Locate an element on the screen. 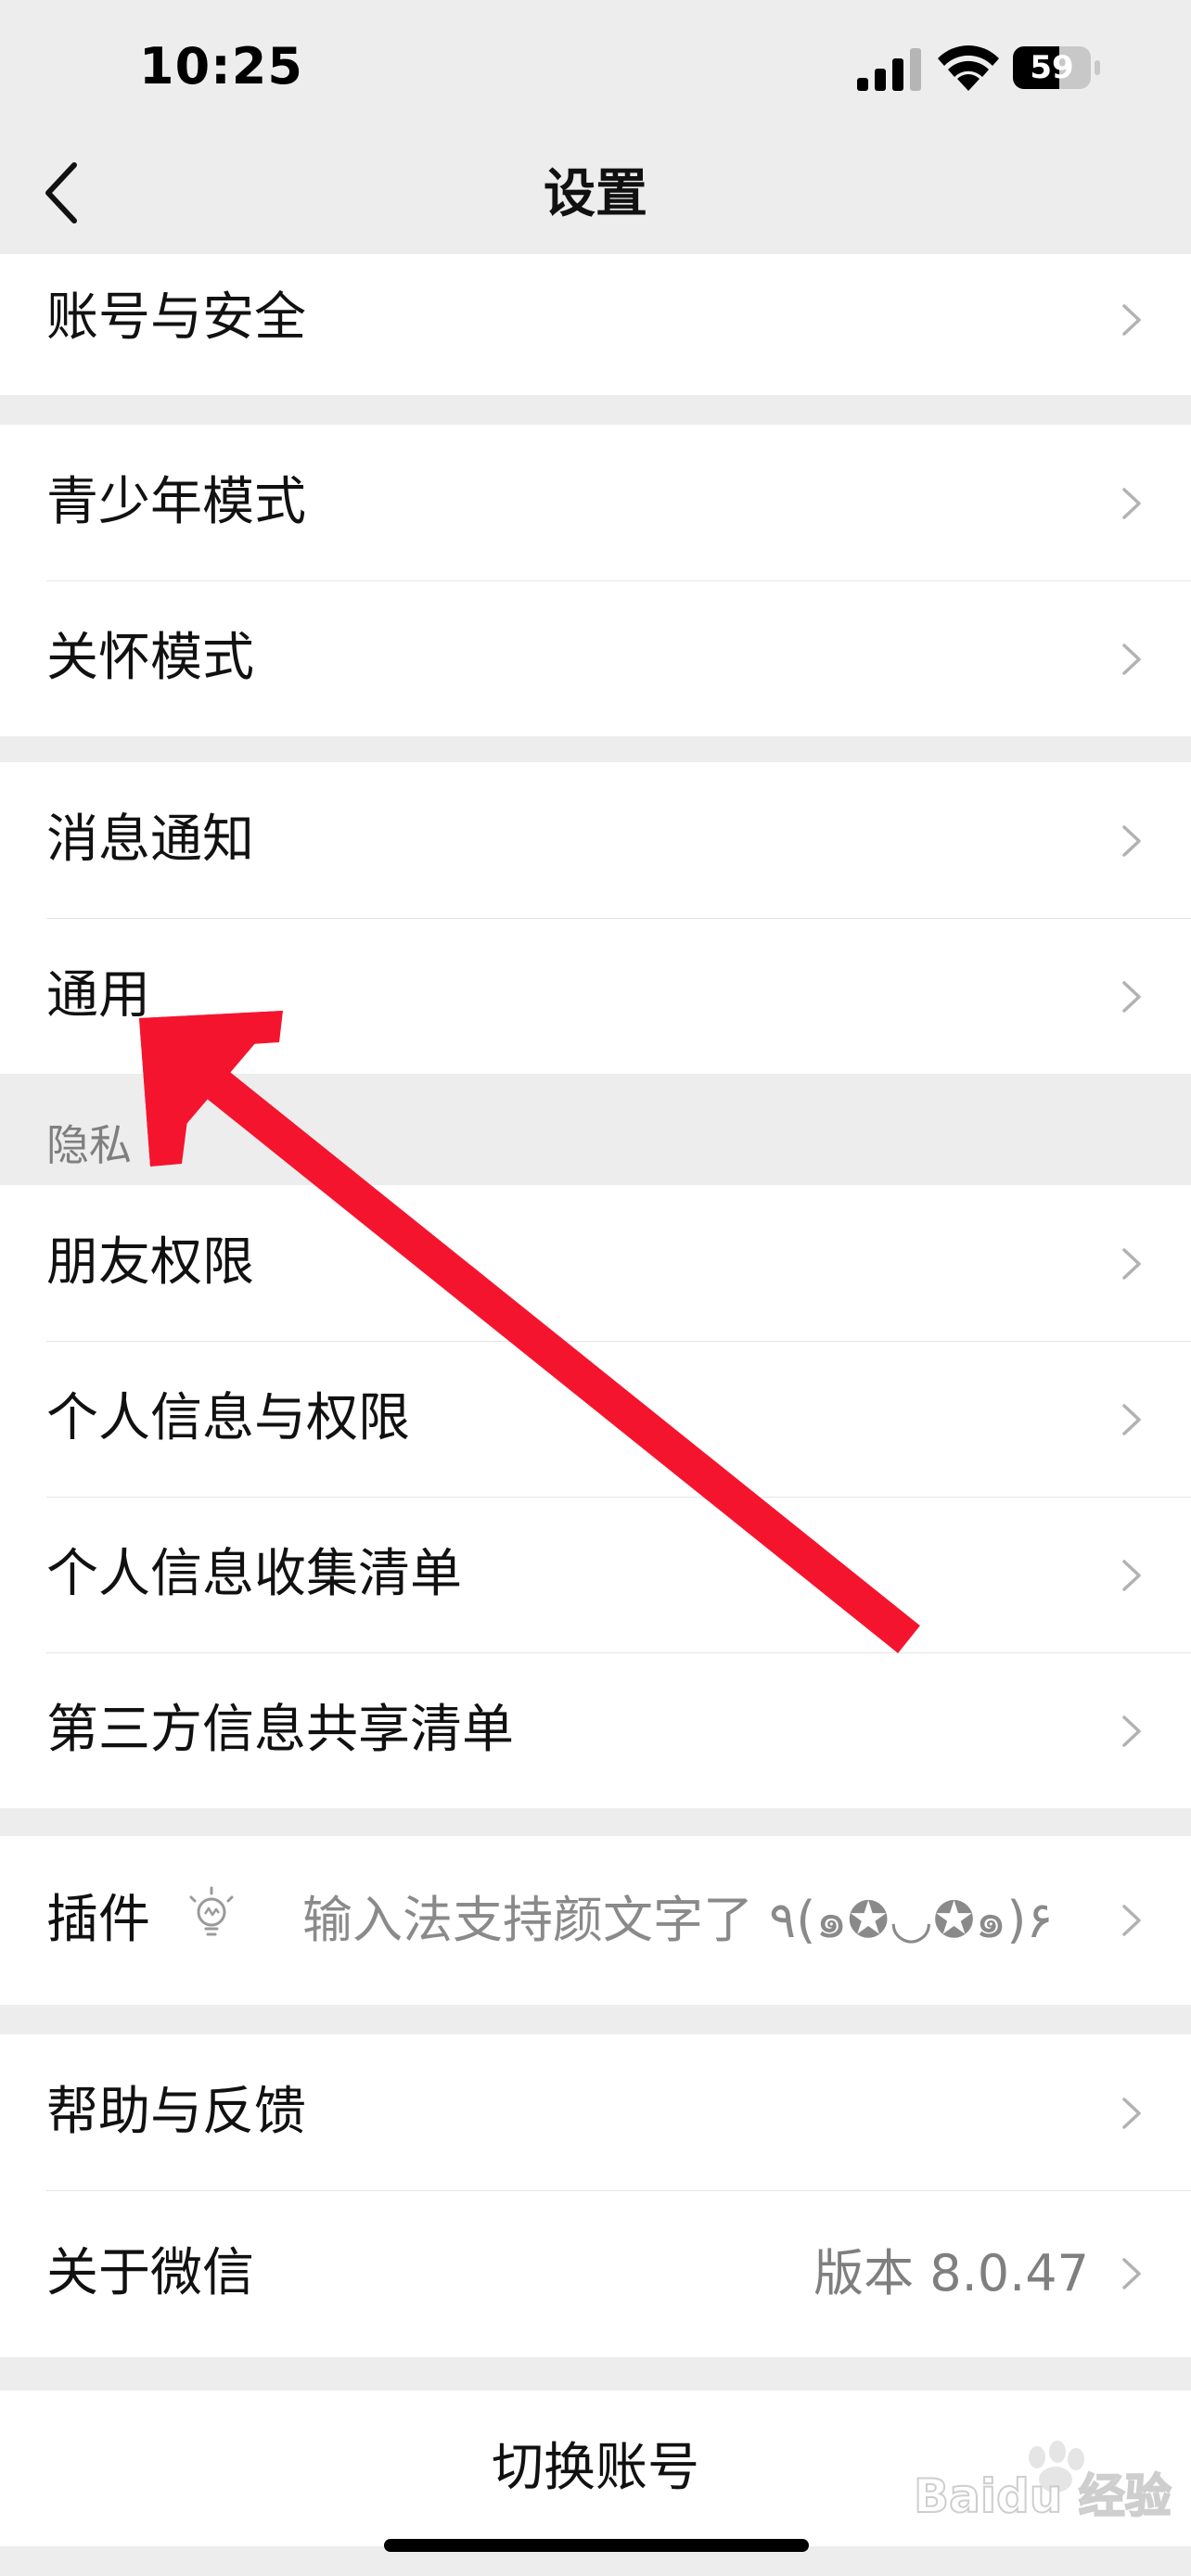 The width and height of the screenshot is (1191, 2576). group-account: 账号与安全 is located at coordinates (595, 324).